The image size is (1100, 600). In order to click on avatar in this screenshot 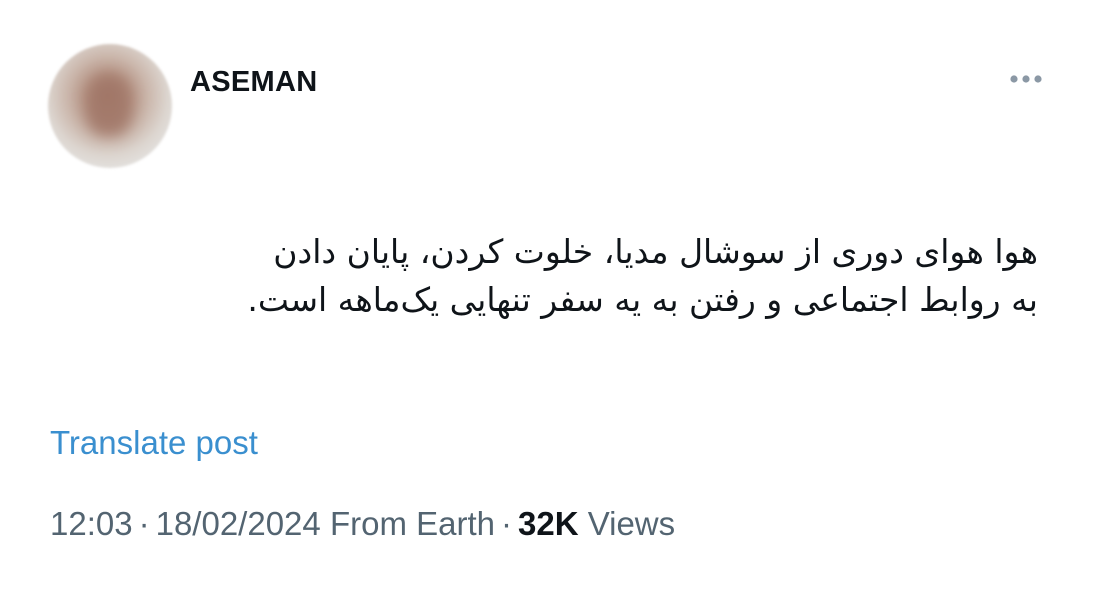, I will do `click(110, 106)`.